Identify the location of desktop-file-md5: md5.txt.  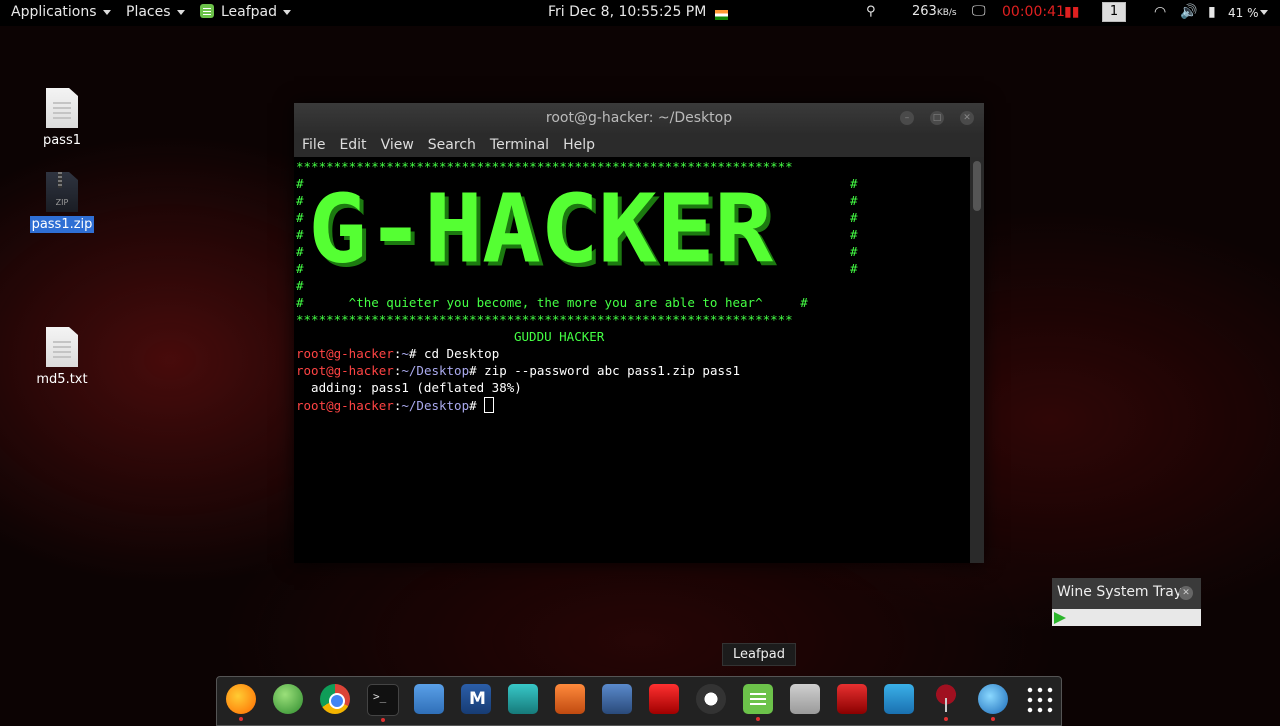
(62, 357).